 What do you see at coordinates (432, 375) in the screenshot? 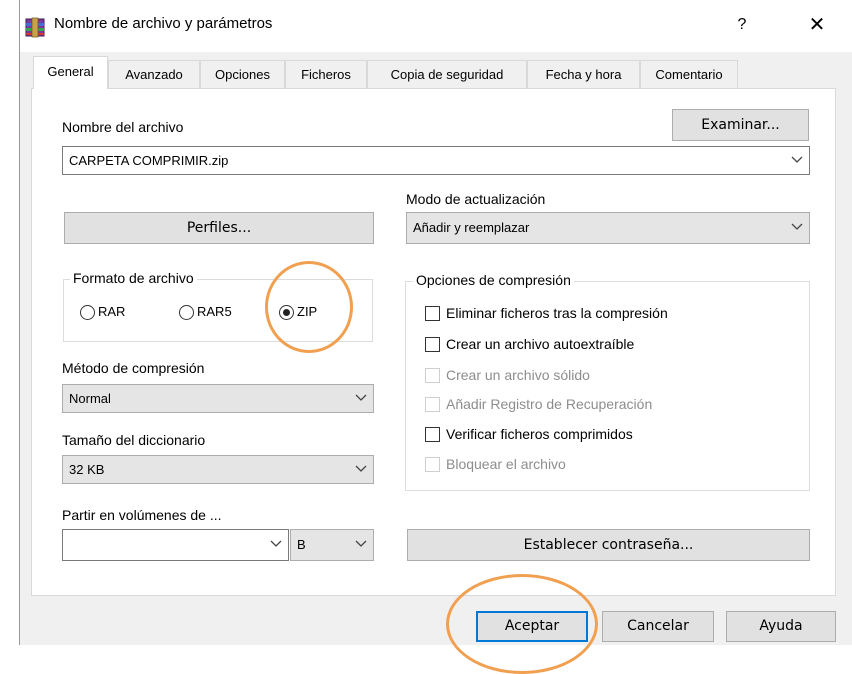
I see `checkbox-solid` at bounding box center [432, 375].